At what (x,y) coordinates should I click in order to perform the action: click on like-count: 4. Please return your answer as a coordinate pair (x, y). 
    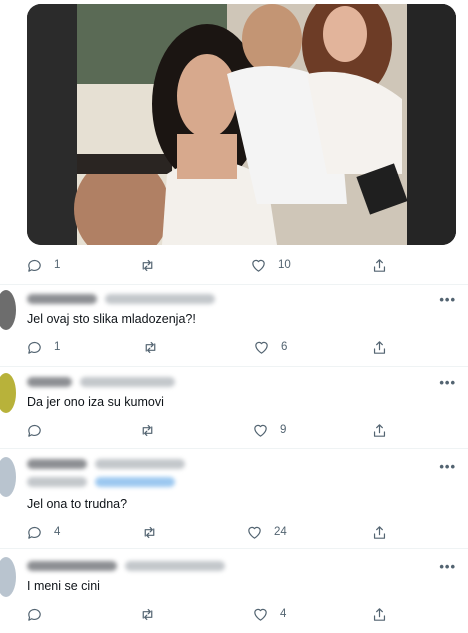
    Looking at the image, I should click on (283, 614).